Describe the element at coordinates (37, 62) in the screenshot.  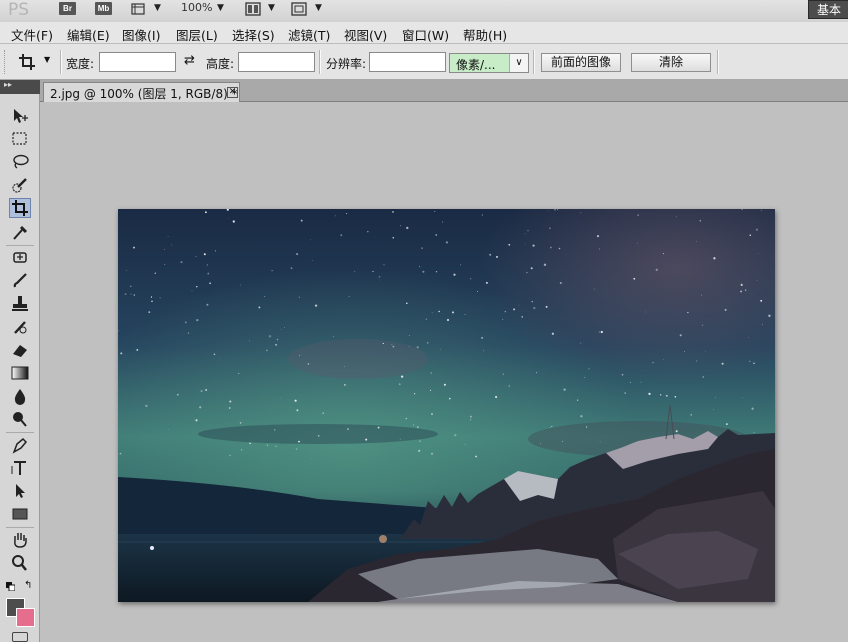
I see `tool-preset-picker: ▼` at that location.